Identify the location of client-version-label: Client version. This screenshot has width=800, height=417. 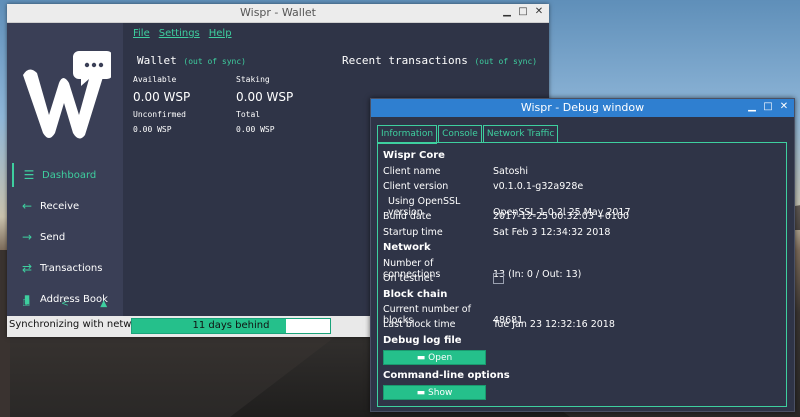
(416, 186).